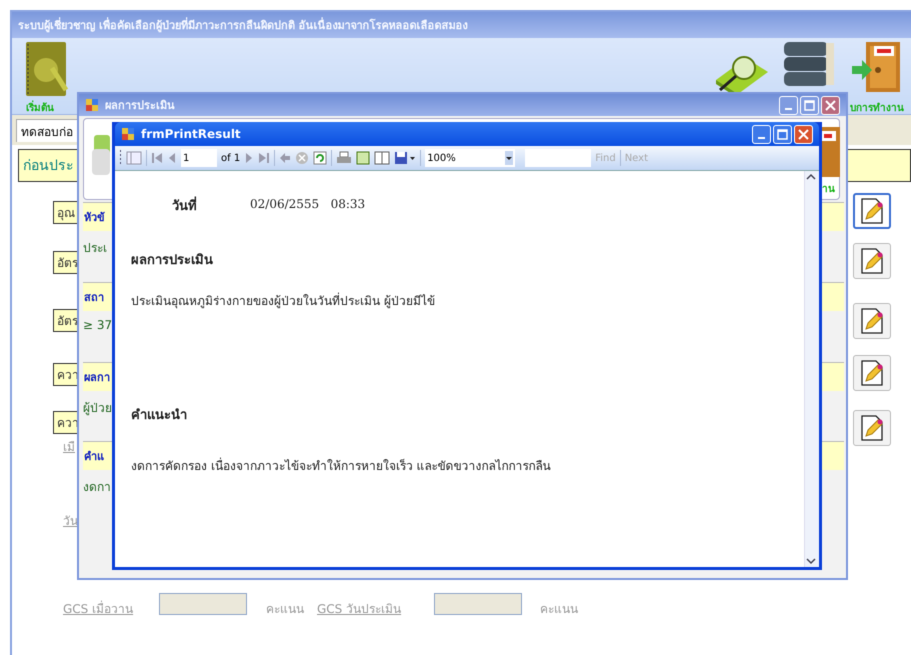  I want to click on zoom-dropdown: 100%, so click(470, 158).